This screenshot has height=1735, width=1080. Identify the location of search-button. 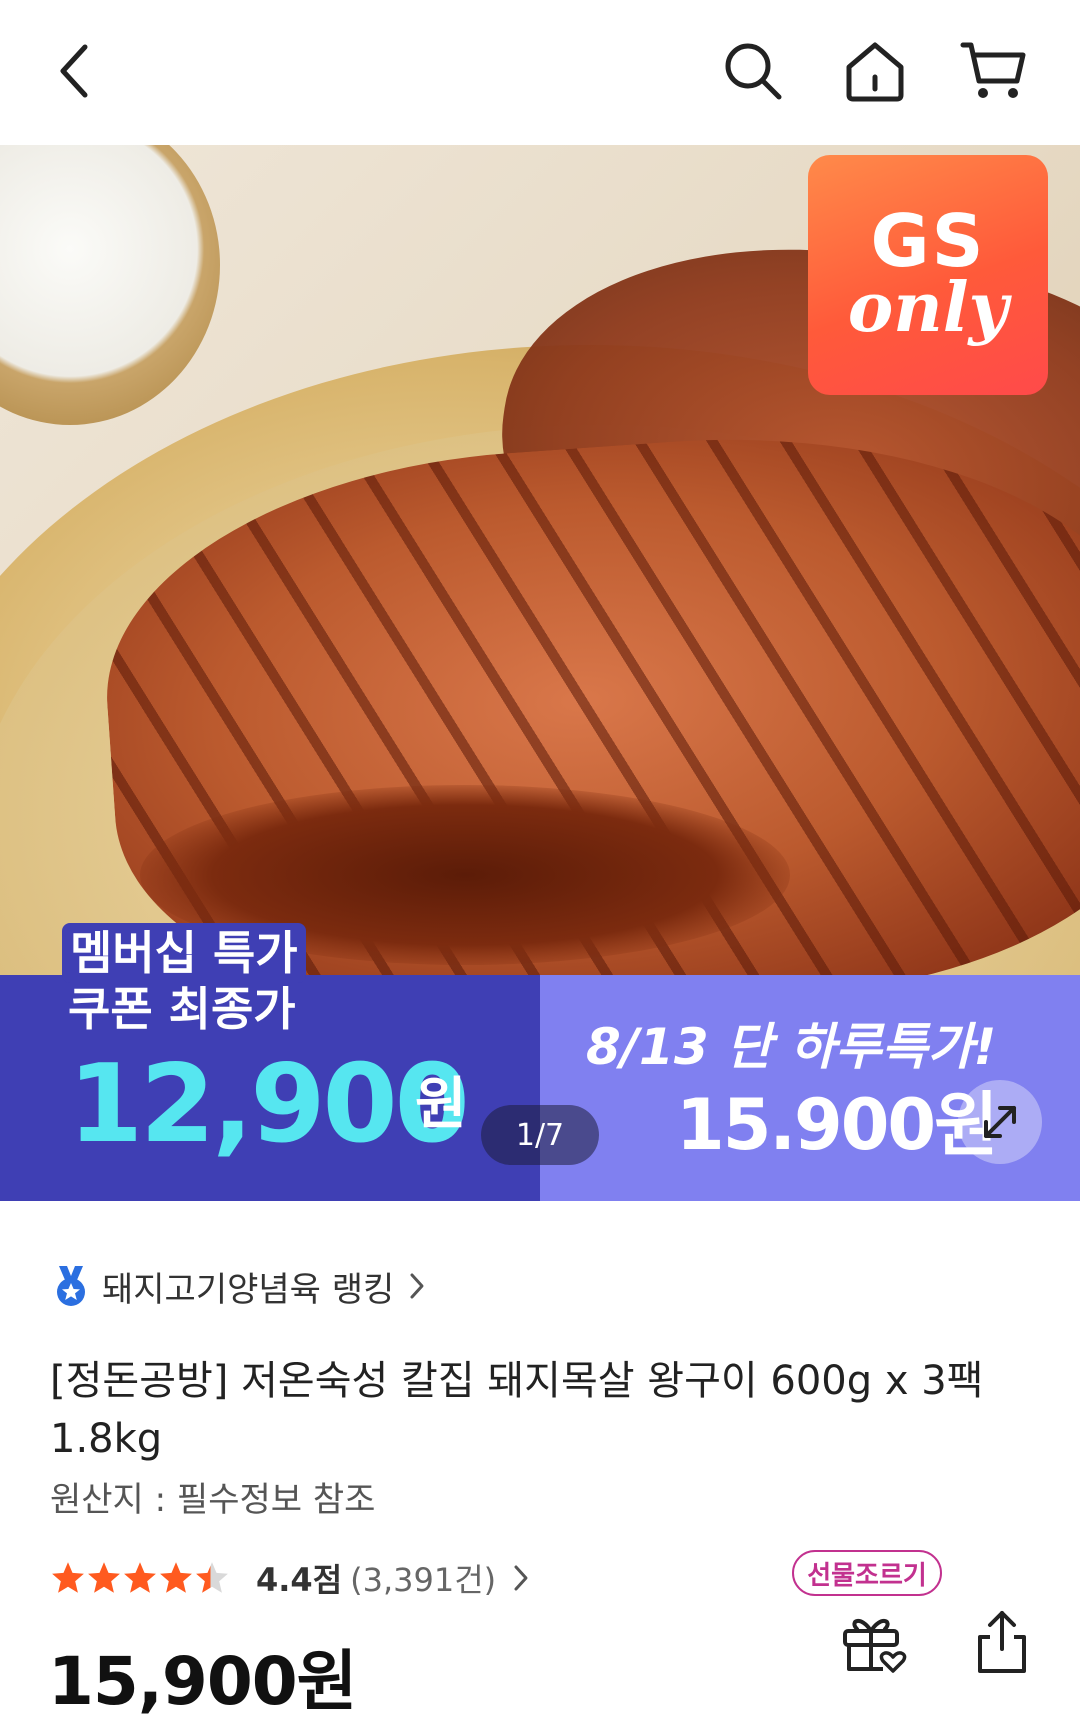
(753, 71).